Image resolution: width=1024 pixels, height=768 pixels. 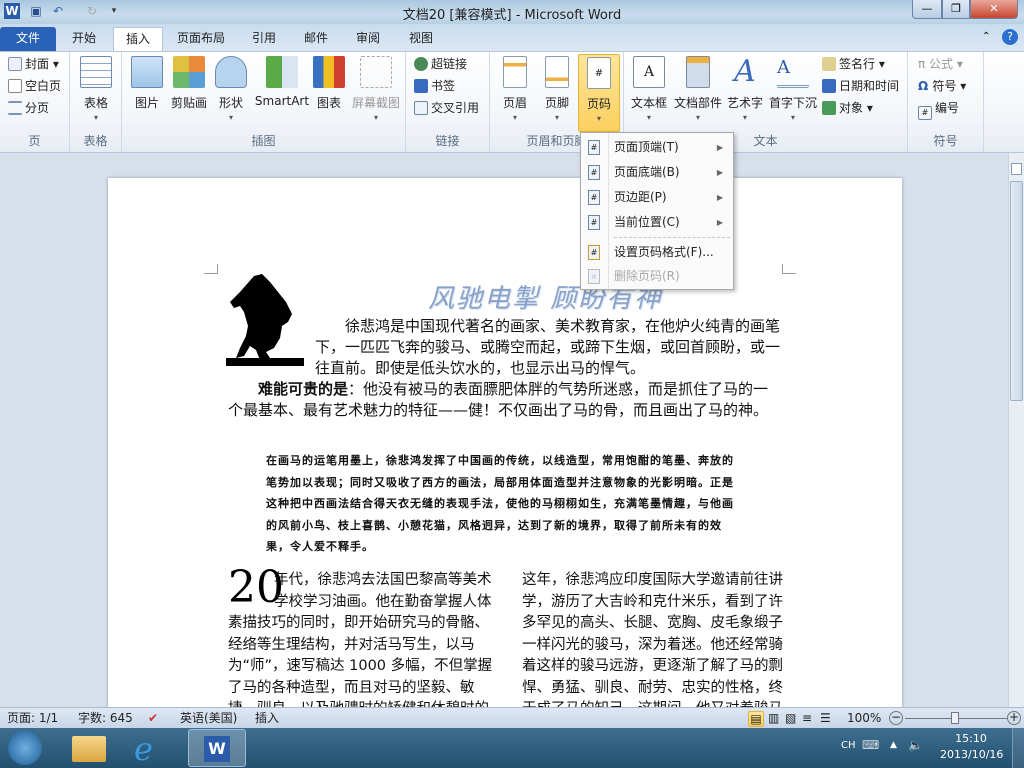 What do you see at coordinates (649, 89) in the screenshot?
I see `text-box-button: A 文本框 ▾` at bounding box center [649, 89].